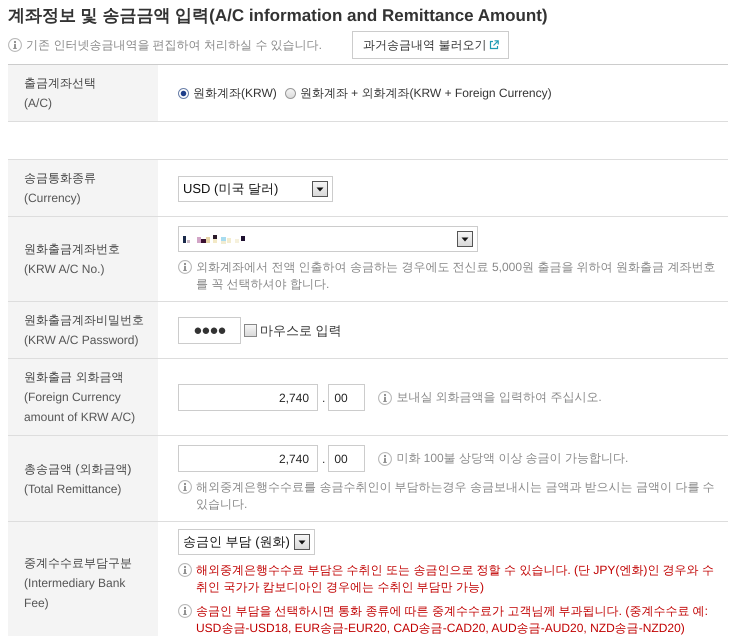 This screenshot has width=737, height=636. I want to click on field-label: 총송금액 (외화금액), so click(78, 469).